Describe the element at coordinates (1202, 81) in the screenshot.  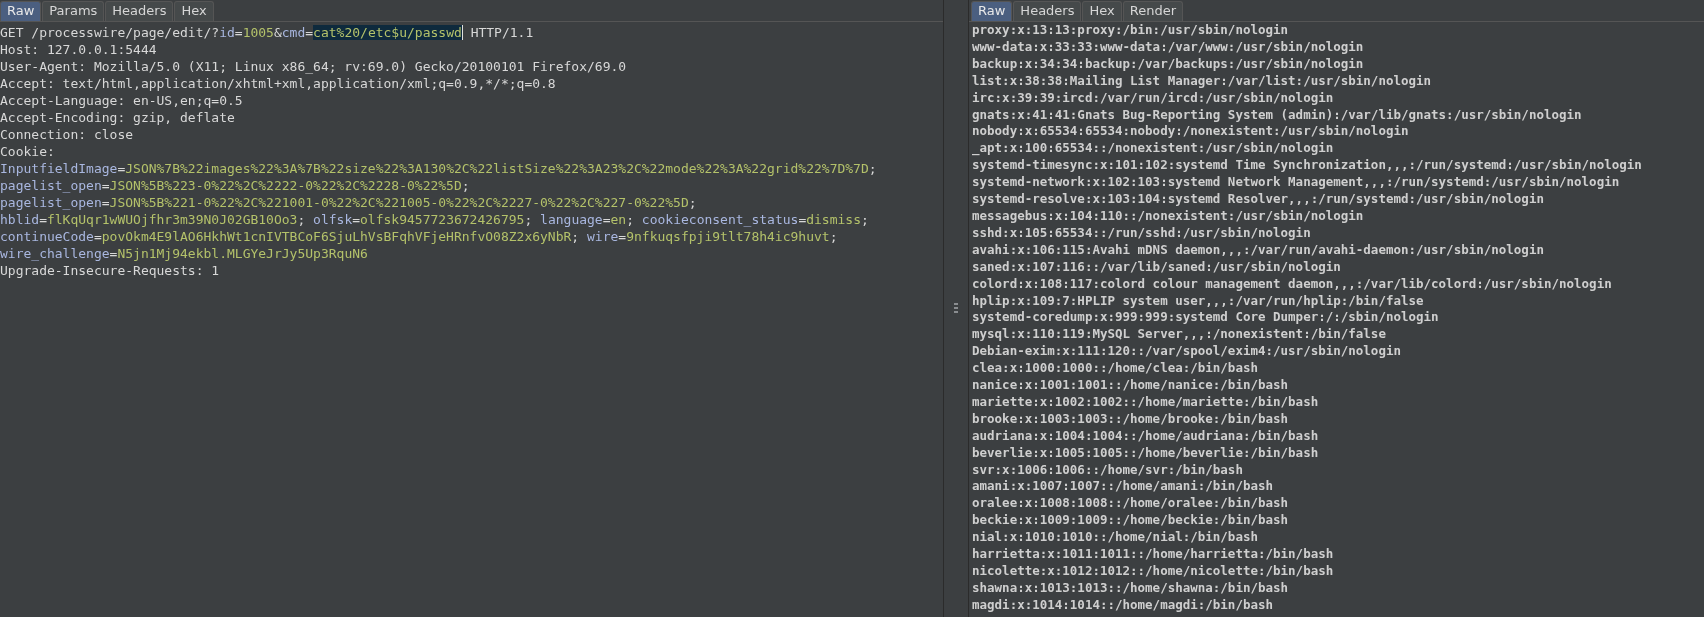
I see `response-line: list:x:38:38:Mailing List Manager:/var/list:/usr/sbin/nologin` at that location.